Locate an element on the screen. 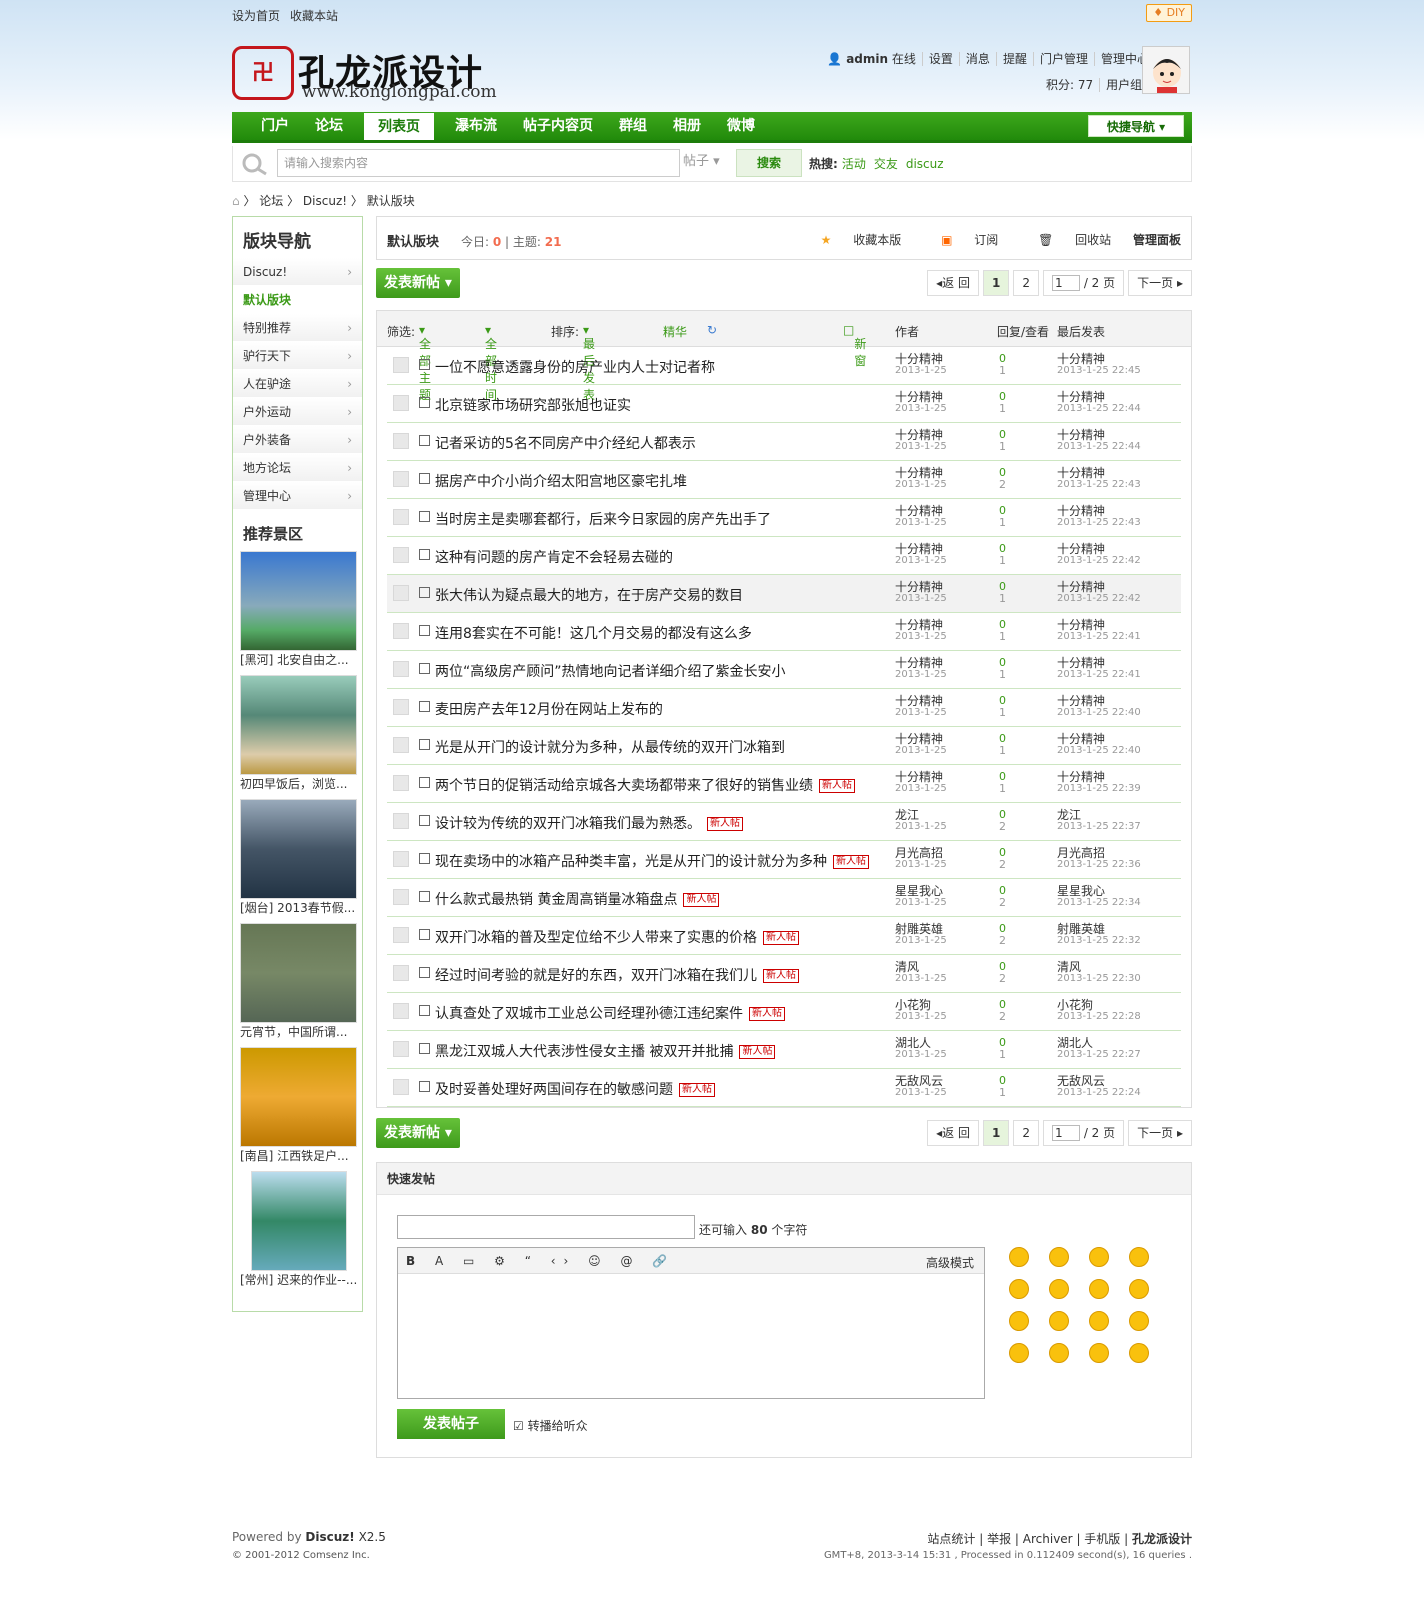 Image resolution: width=1424 pixels, height=1611 pixels. thread-last-post: 龙江 2013-1-25 22:37 is located at coordinates (1099, 821).